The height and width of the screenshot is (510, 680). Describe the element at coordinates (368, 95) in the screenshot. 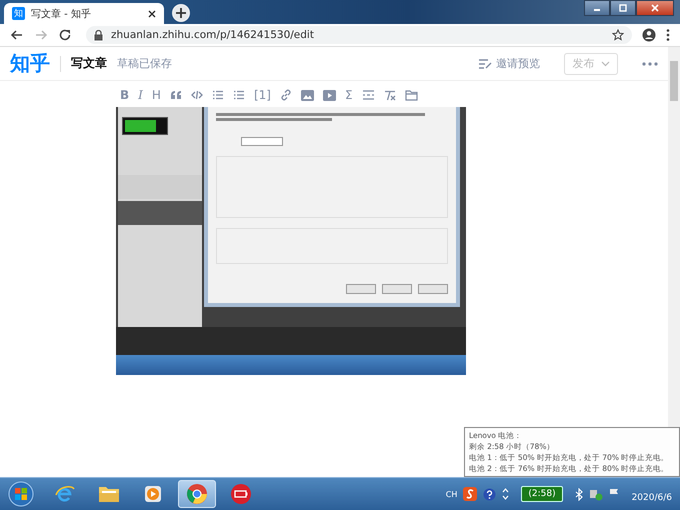

I see `divider-icon` at that location.